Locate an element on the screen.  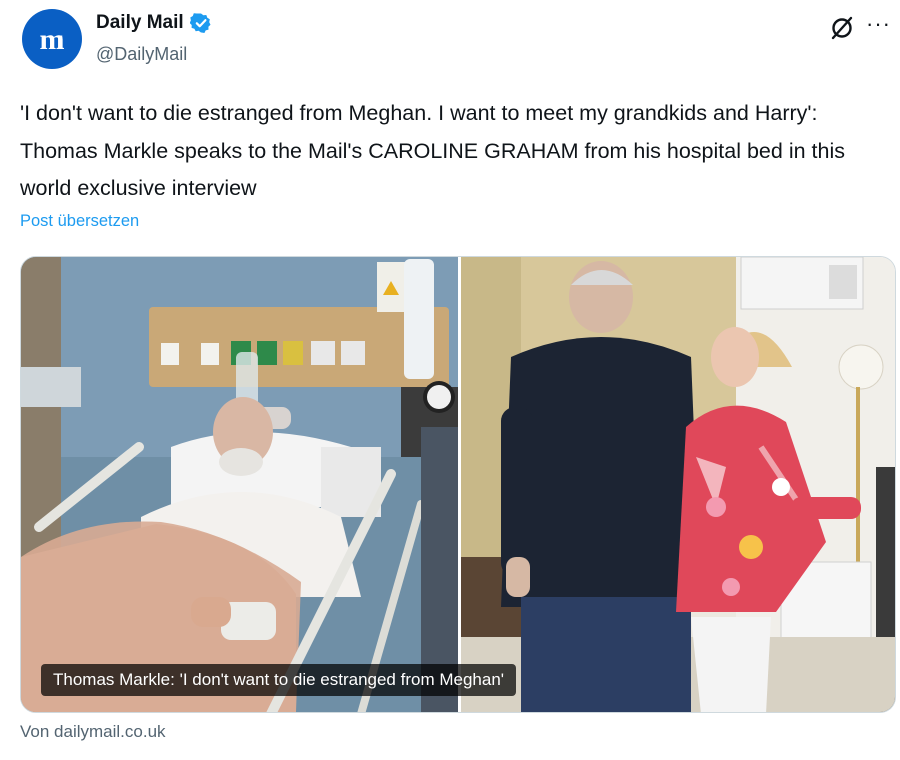
author-display-name: Daily Mail is located at coordinates (140, 23).